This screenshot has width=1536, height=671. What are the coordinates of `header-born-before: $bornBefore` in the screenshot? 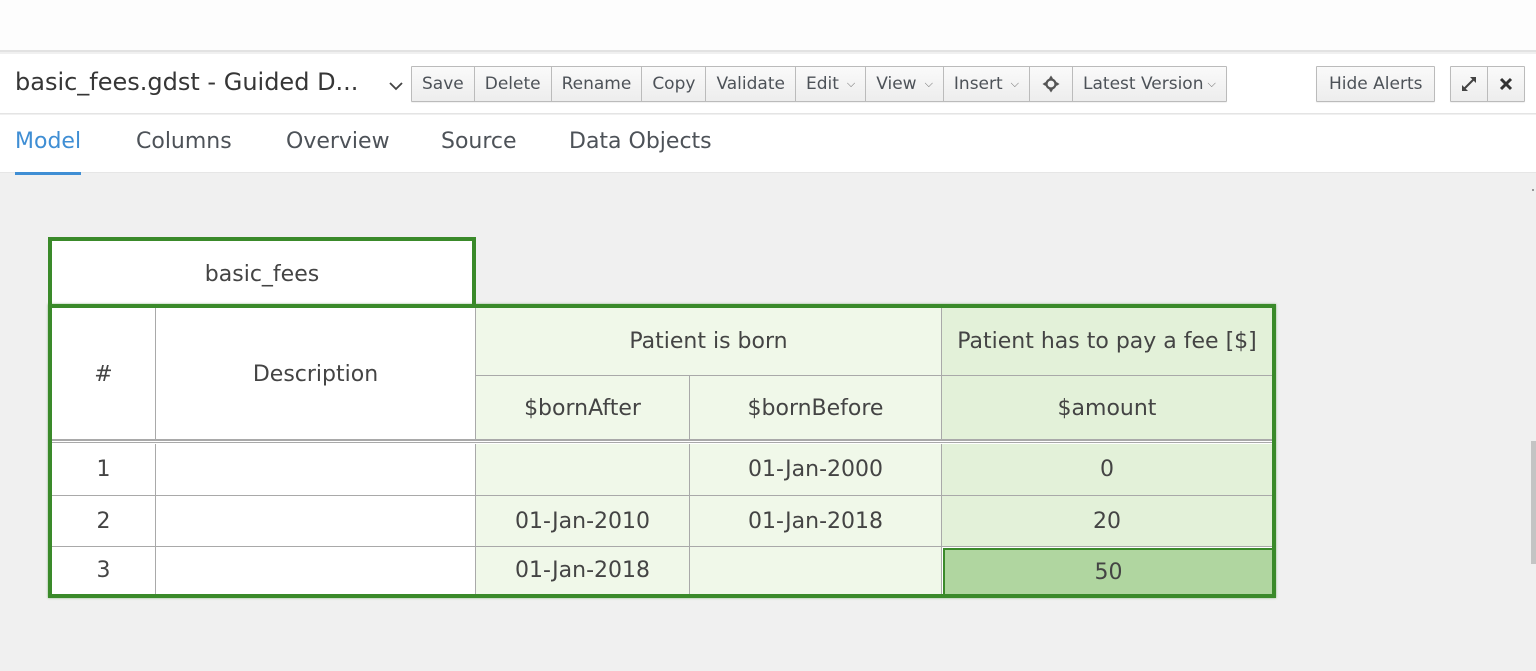 It's located at (816, 408).